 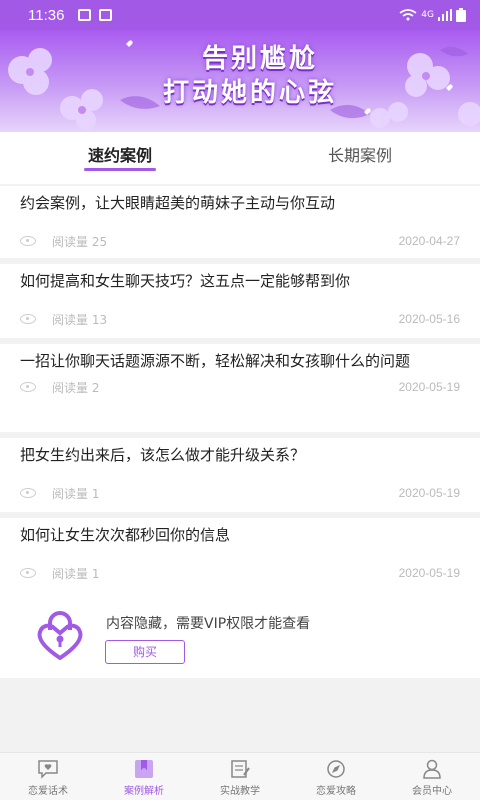 I want to click on nav-item-case-analysis: 案例解析, so click(x=144, y=776).